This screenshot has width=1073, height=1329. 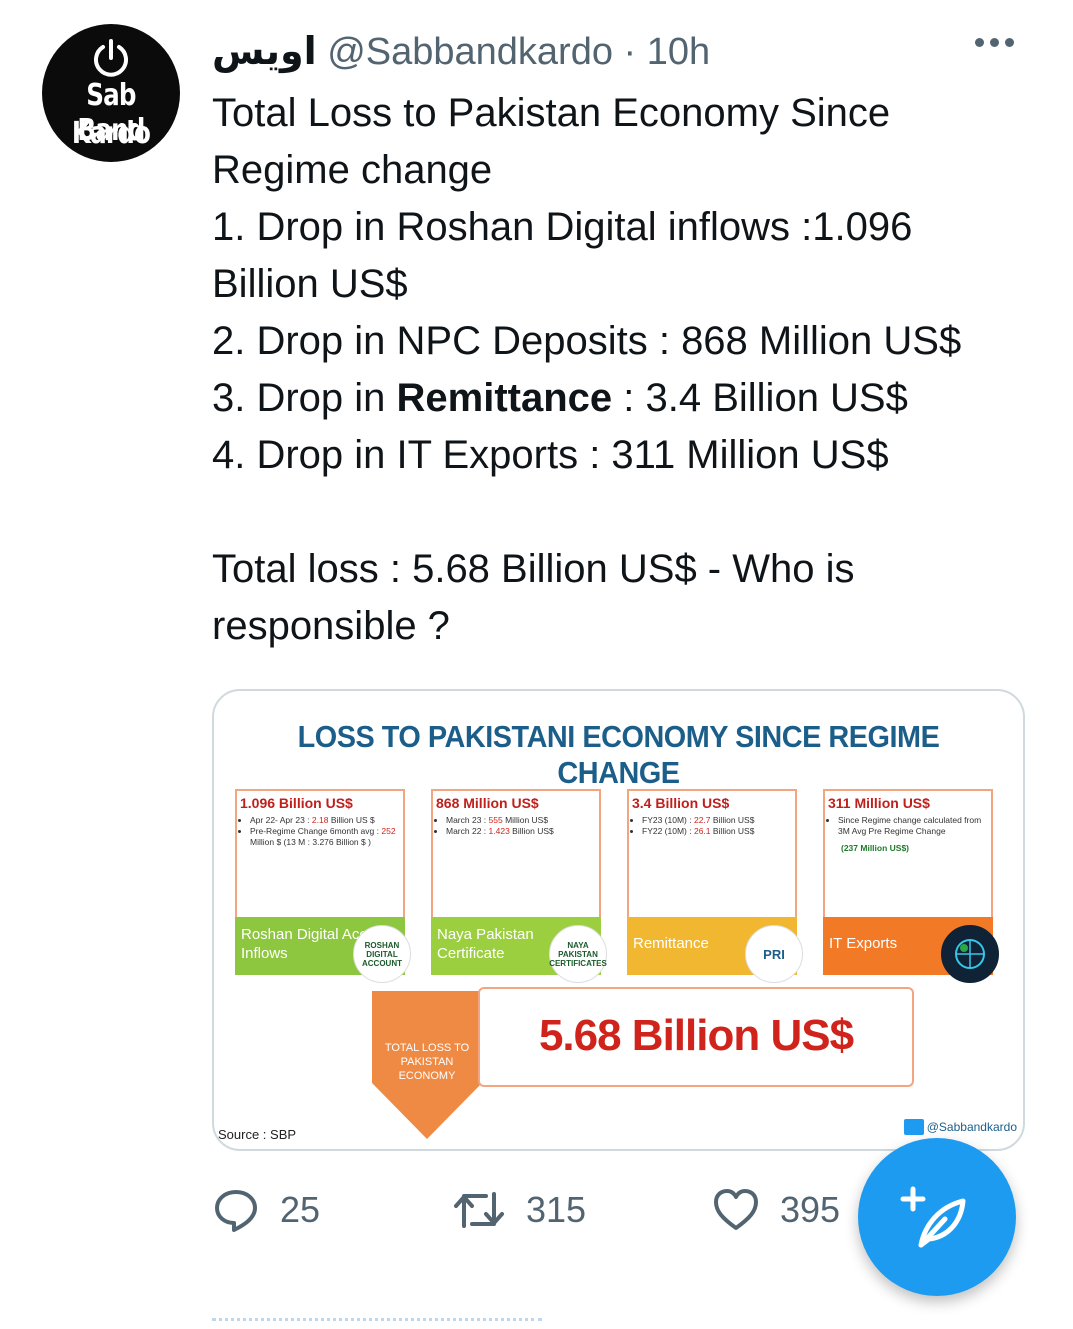 I want to click on tweet-header: اویس @Sabbandkardo · 10h, so click(x=461, y=51).